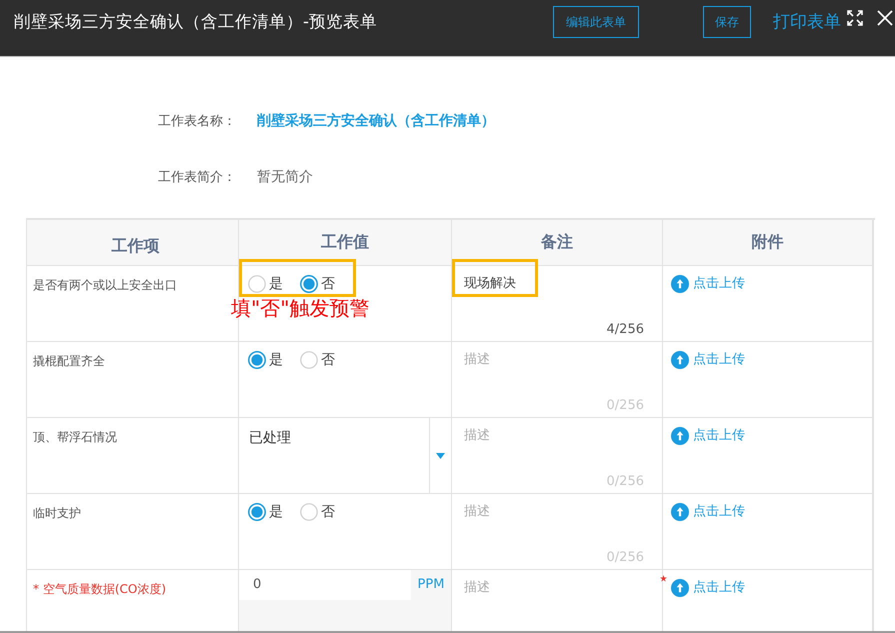  What do you see at coordinates (133, 243) in the screenshot?
I see `column-header: 工作项` at bounding box center [133, 243].